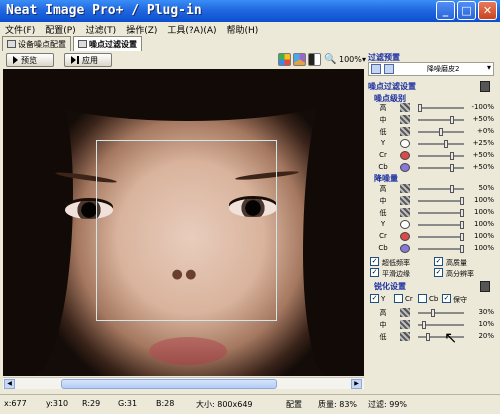 This screenshot has width=500, height=414. What do you see at coordinates (383, 224) in the screenshot?
I see `row-label: Y` at bounding box center [383, 224].